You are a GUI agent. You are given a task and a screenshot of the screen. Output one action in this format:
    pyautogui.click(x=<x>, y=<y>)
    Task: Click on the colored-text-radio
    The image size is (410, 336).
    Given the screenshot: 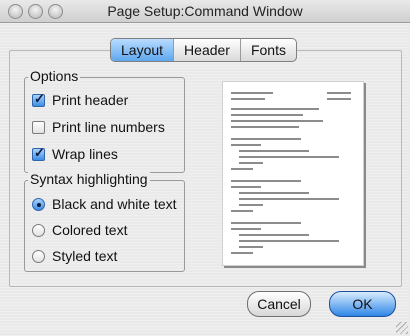 What is the action you would take?
    pyautogui.click(x=38, y=230)
    